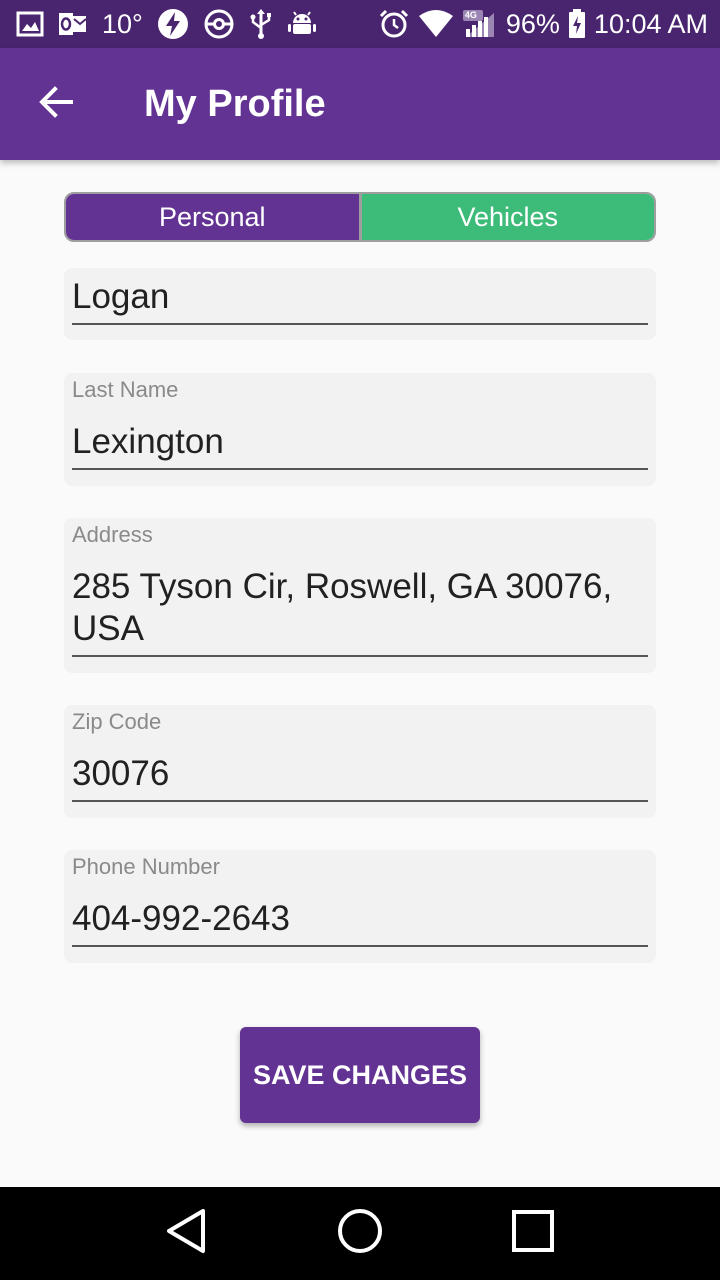 The height and width of the screenshot is (1280, 720). What do you see at coordinates (532, 24) in the screenshot?
I see `battery-percent-text: 96%` at bounding box center [532, 24].